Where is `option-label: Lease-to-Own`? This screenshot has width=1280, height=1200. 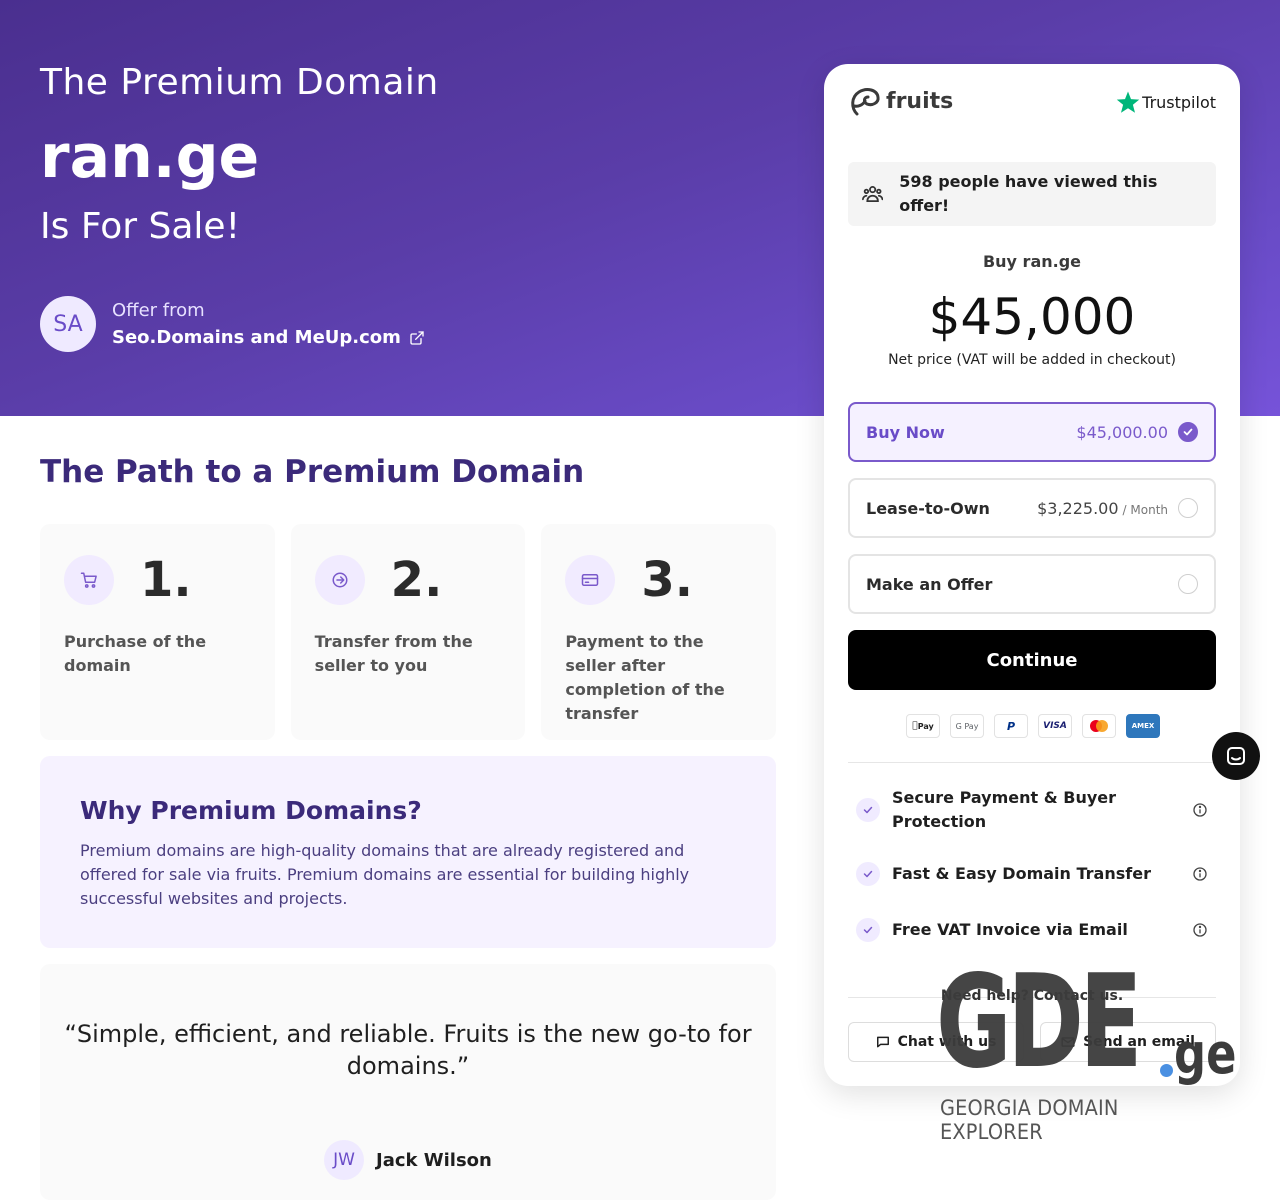 option-label: Lease-to-Own is located at coordinates (928, 508).